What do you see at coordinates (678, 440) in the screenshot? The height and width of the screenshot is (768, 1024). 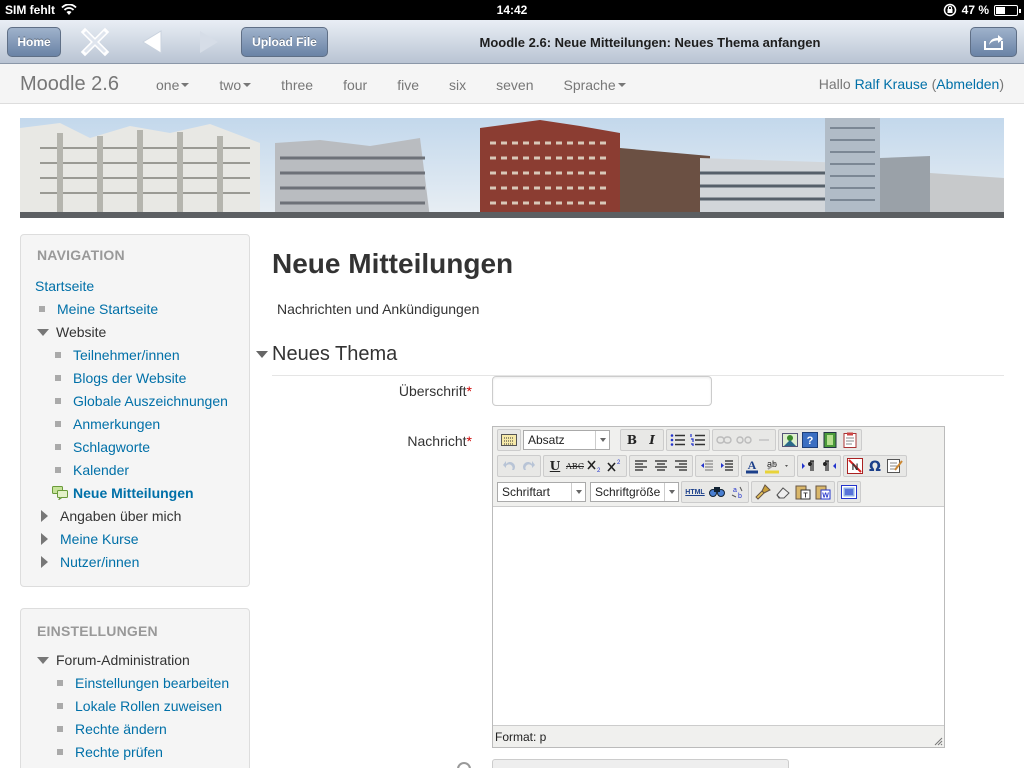 I see `bullet-list-icon` at bounding box center [678, 440].